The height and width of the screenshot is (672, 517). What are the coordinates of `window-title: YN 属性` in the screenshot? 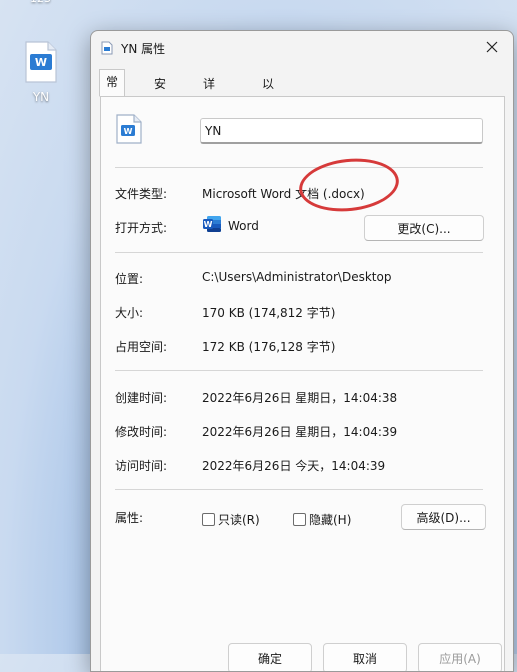 It's located at (143, 49).